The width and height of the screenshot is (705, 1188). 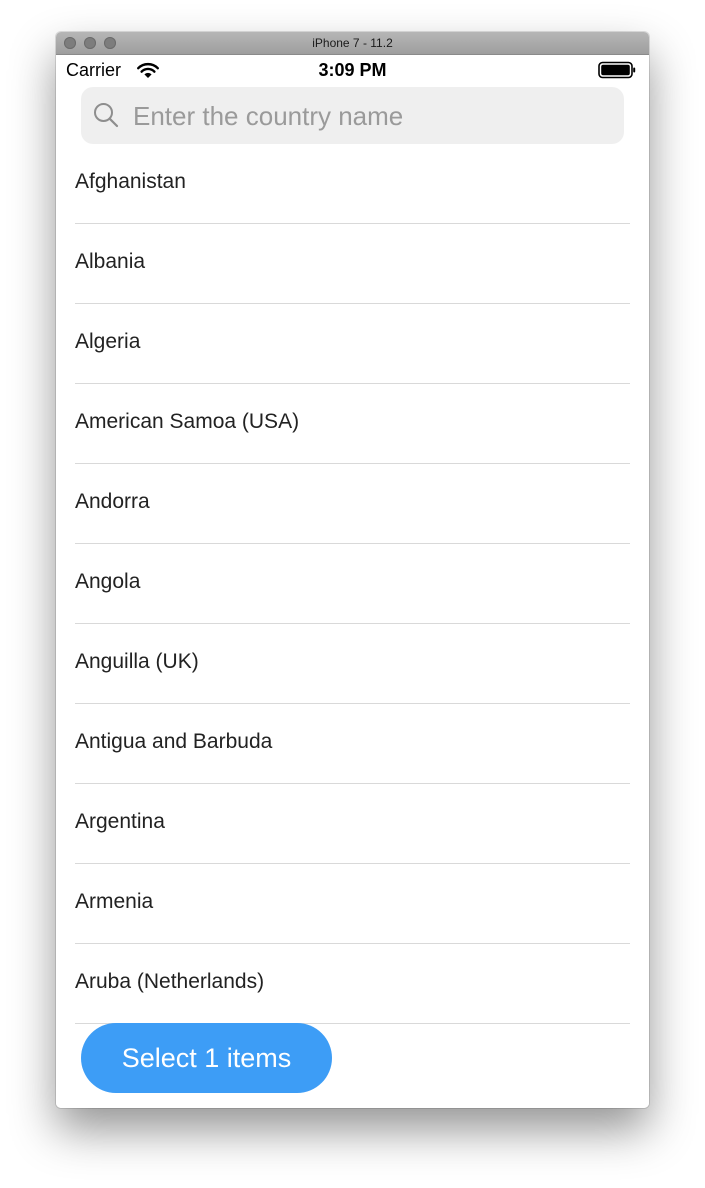 What do you see at coordinates (108, 341) in the screenshot?
I see `list-item-label: Algeria` at bounding box center [108, 341].